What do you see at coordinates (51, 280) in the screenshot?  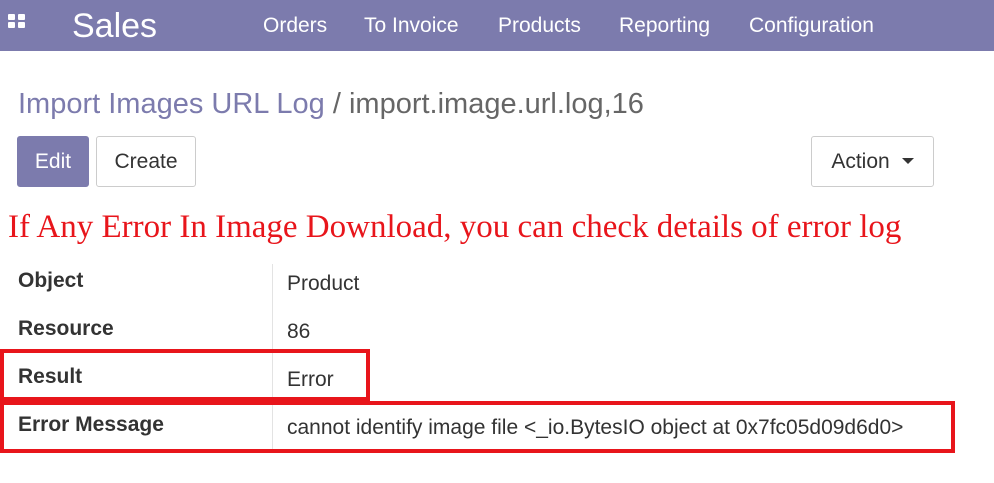 I see `field-label-object: Object` at bounding box center [51, 280].